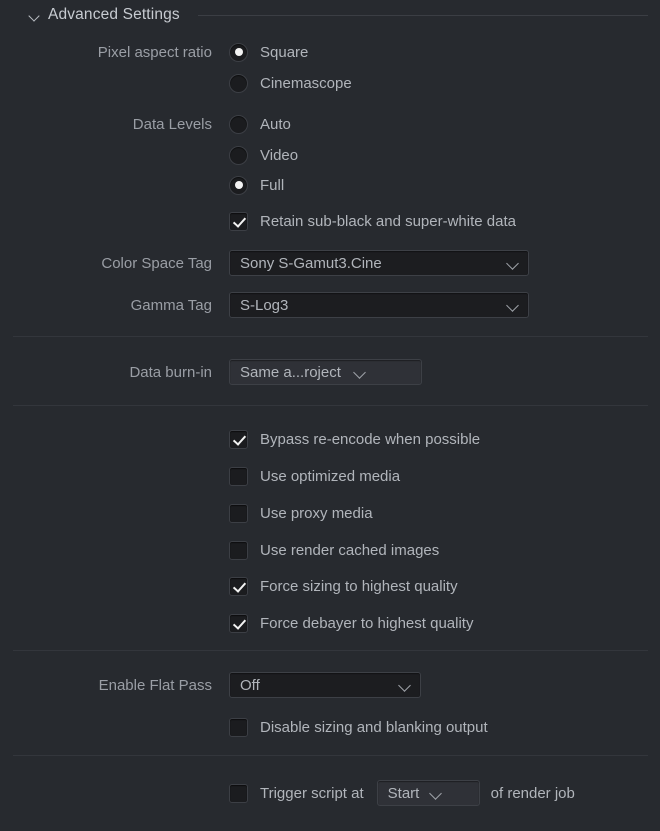 The image size is (660, 831). I want to click on row-data-burn-in: Data burn-in Same a...roject, so click(211, 372).